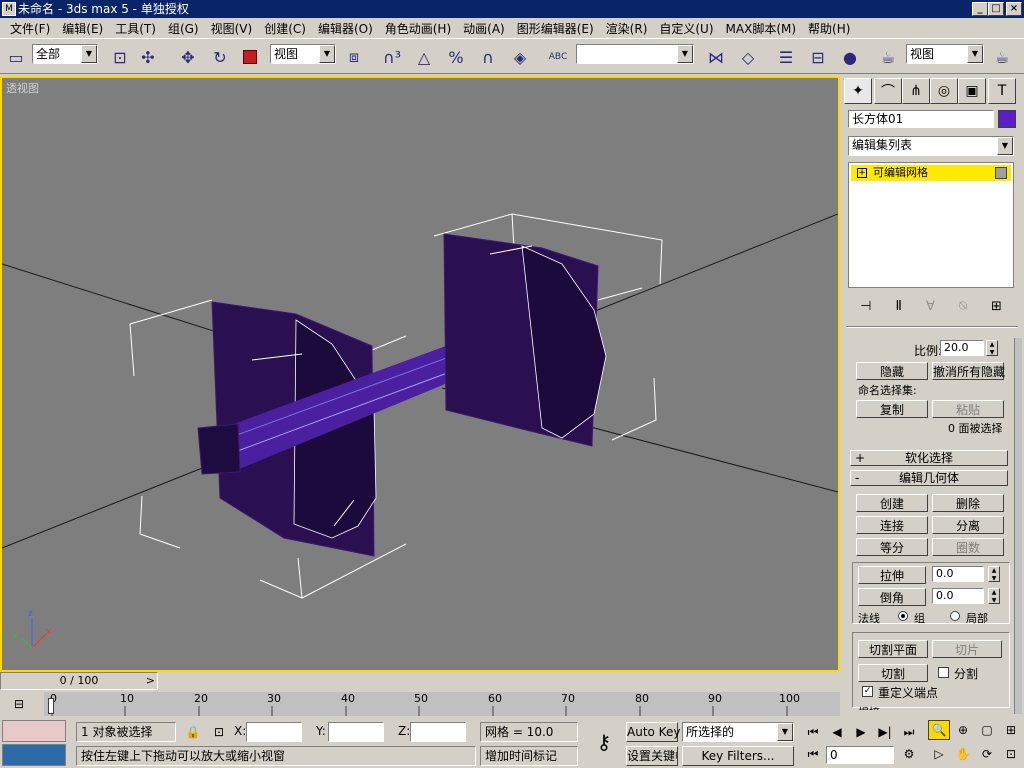 The image size is (1024, 768). What do you see at coordinates (392, 57) in the screenshot?
I see `snap-3d-icon: ∩³` at bounding box center [392, 57].